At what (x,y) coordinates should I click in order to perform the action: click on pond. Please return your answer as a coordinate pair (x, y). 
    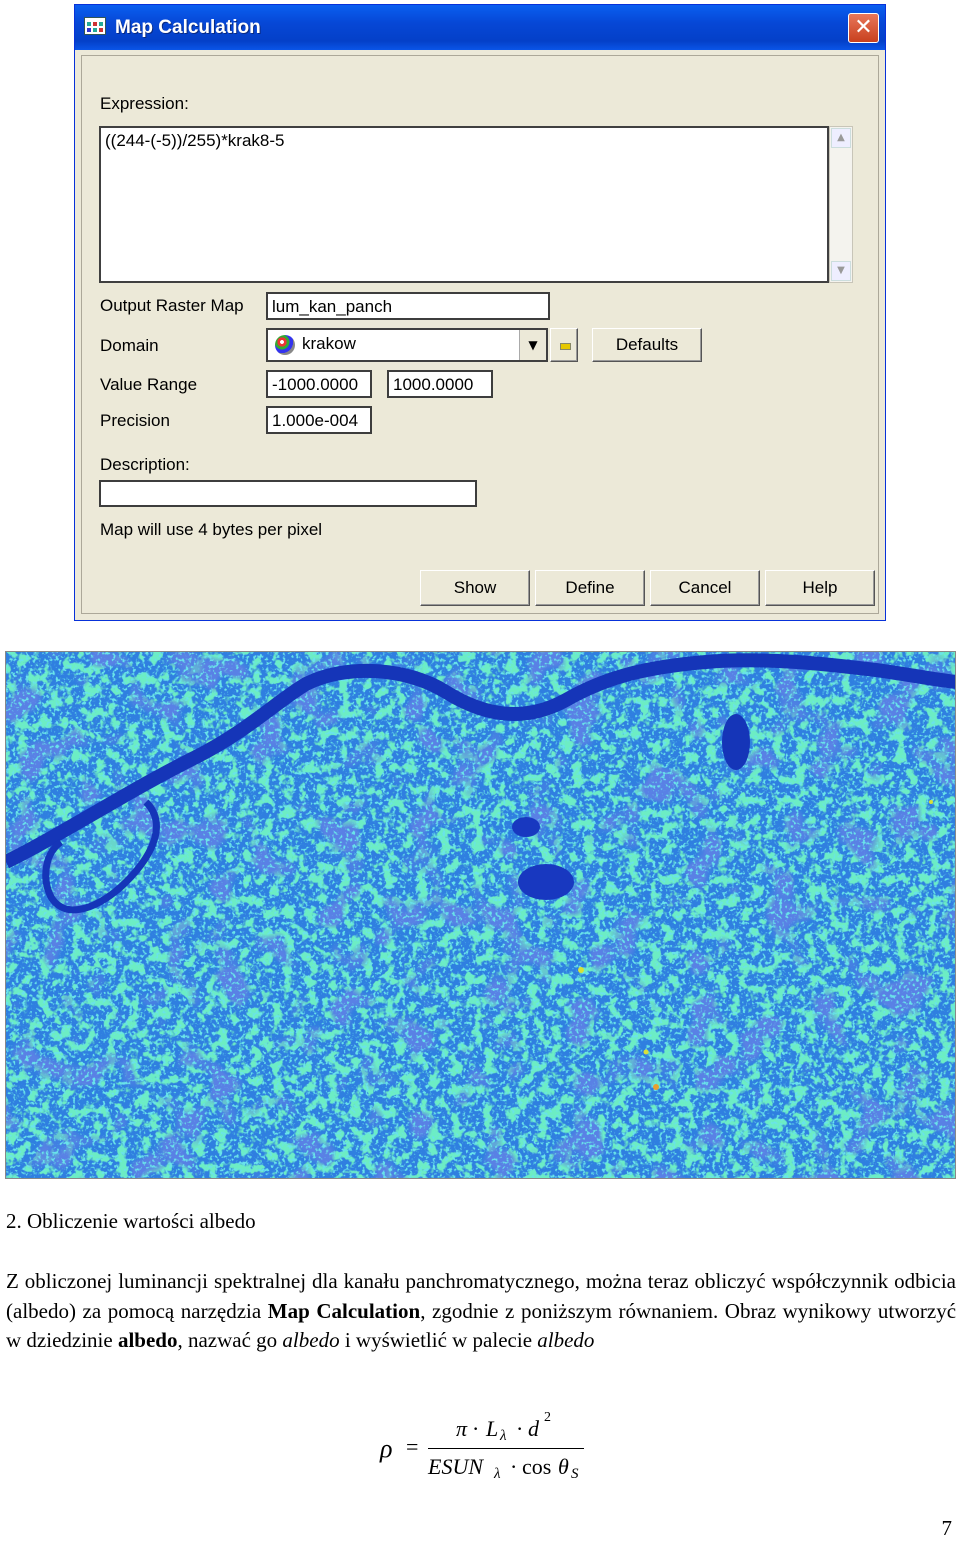
    Looking at the image, I should click on (736, 742).